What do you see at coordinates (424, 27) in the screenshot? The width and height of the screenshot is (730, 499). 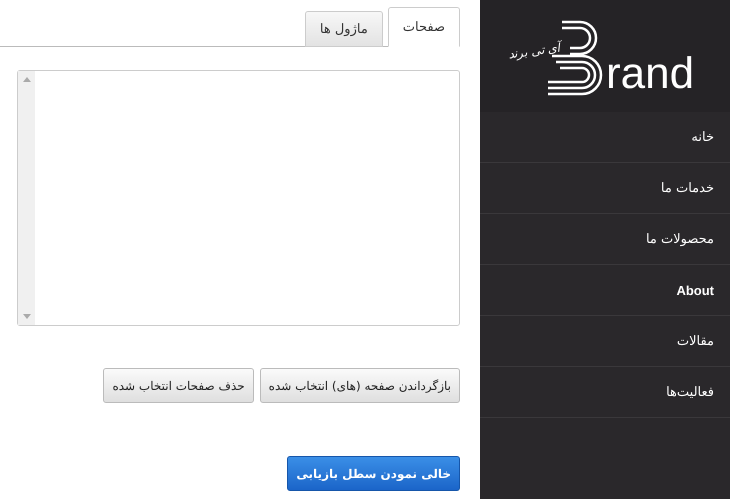 I see `tab: صفحات` at bounding box center [424, 27].